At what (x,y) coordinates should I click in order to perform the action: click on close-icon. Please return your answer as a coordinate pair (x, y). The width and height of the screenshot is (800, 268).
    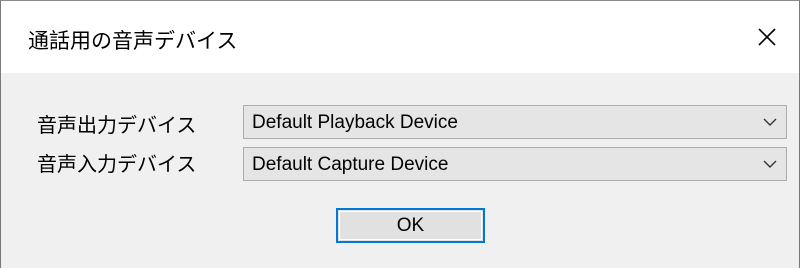
    Looking at the image, I should click on (767, 37).